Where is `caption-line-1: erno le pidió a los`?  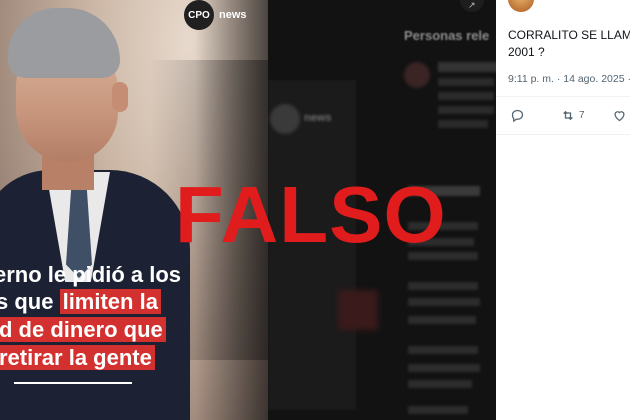
caption-line-1: erno le pidió a los is located at coordinates (90, 275).